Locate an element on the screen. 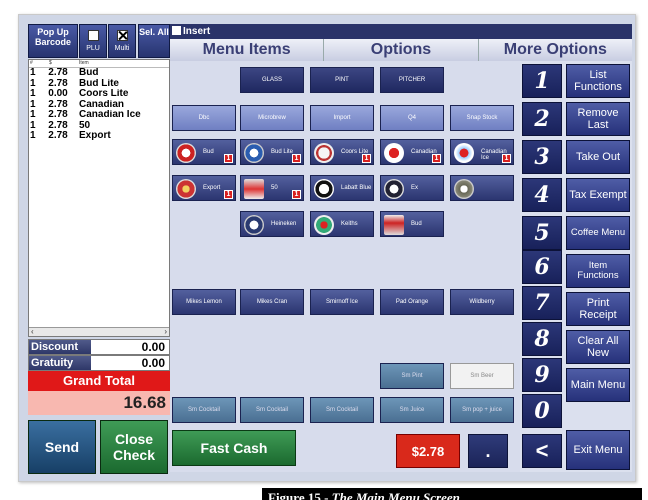  bud-button: Bud 1 is located at coordinates (204, 152).